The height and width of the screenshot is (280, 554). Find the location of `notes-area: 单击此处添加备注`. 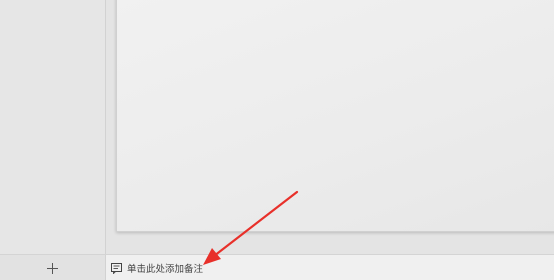

notes-area: 单击此处添加备注 is located at coordinates (330, 267).